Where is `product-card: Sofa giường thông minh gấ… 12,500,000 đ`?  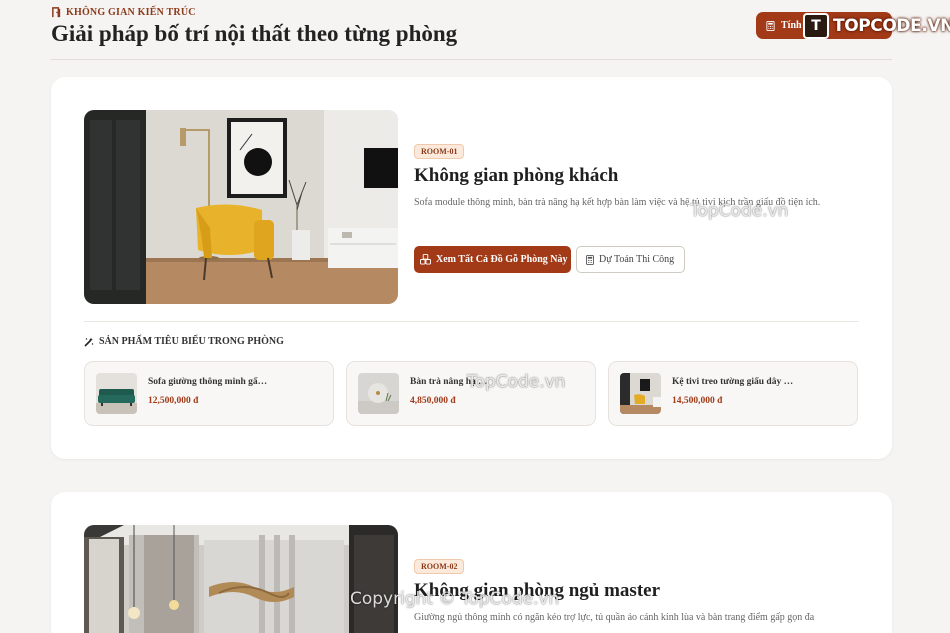
product-card: Sofa giường thông minh gấ… 12,500,000 đ is located at coordinates (209, 393).